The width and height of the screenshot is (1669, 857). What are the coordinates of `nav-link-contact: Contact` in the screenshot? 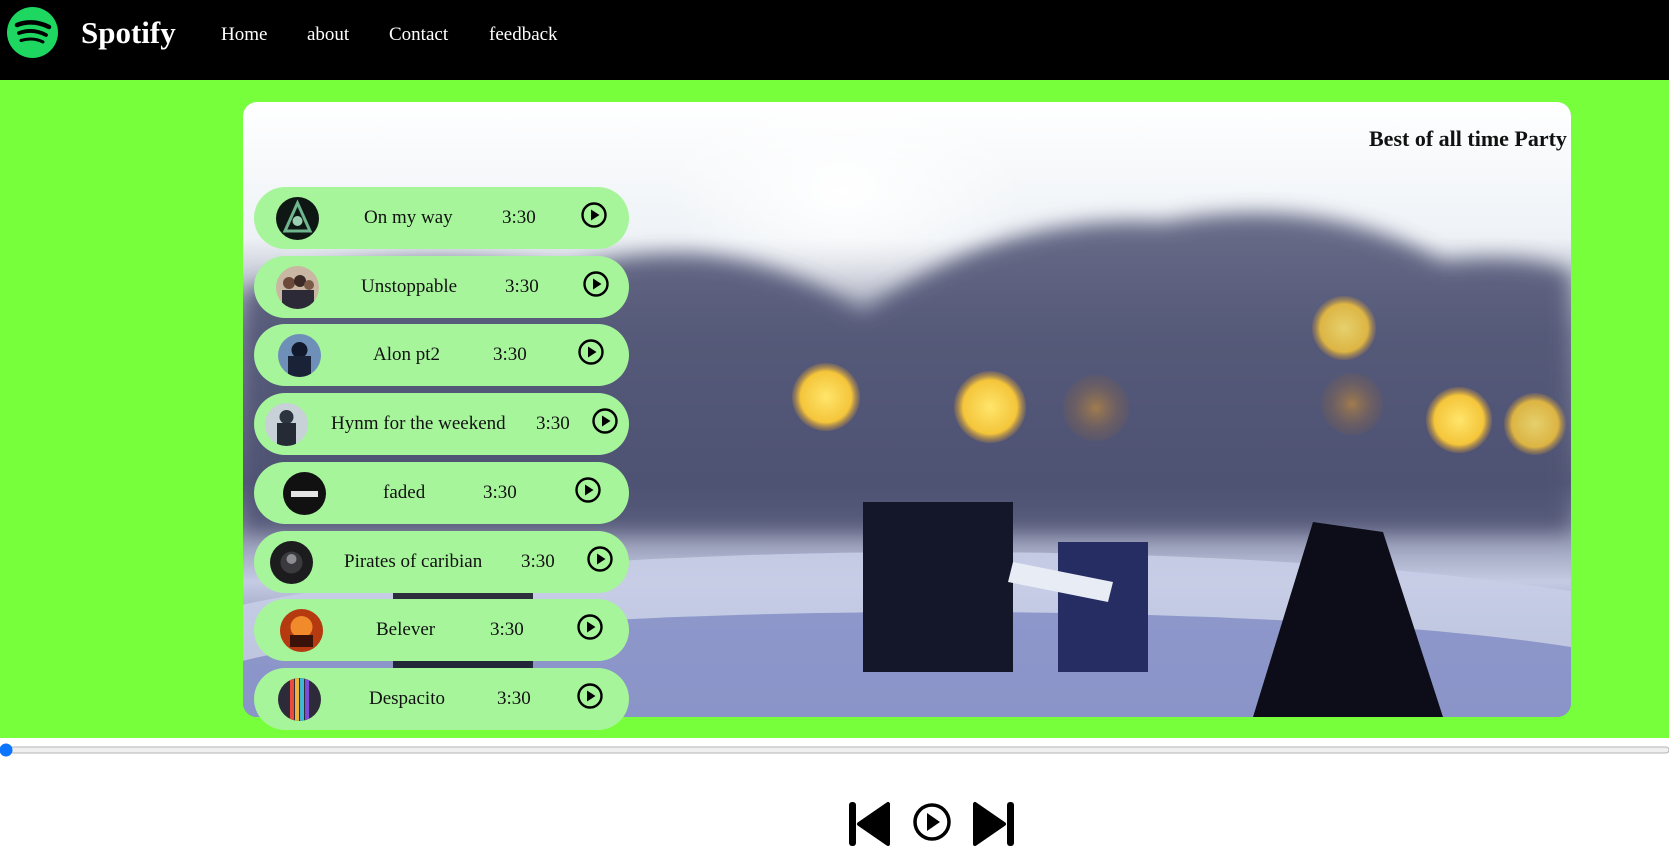 It's located at (418, 35).